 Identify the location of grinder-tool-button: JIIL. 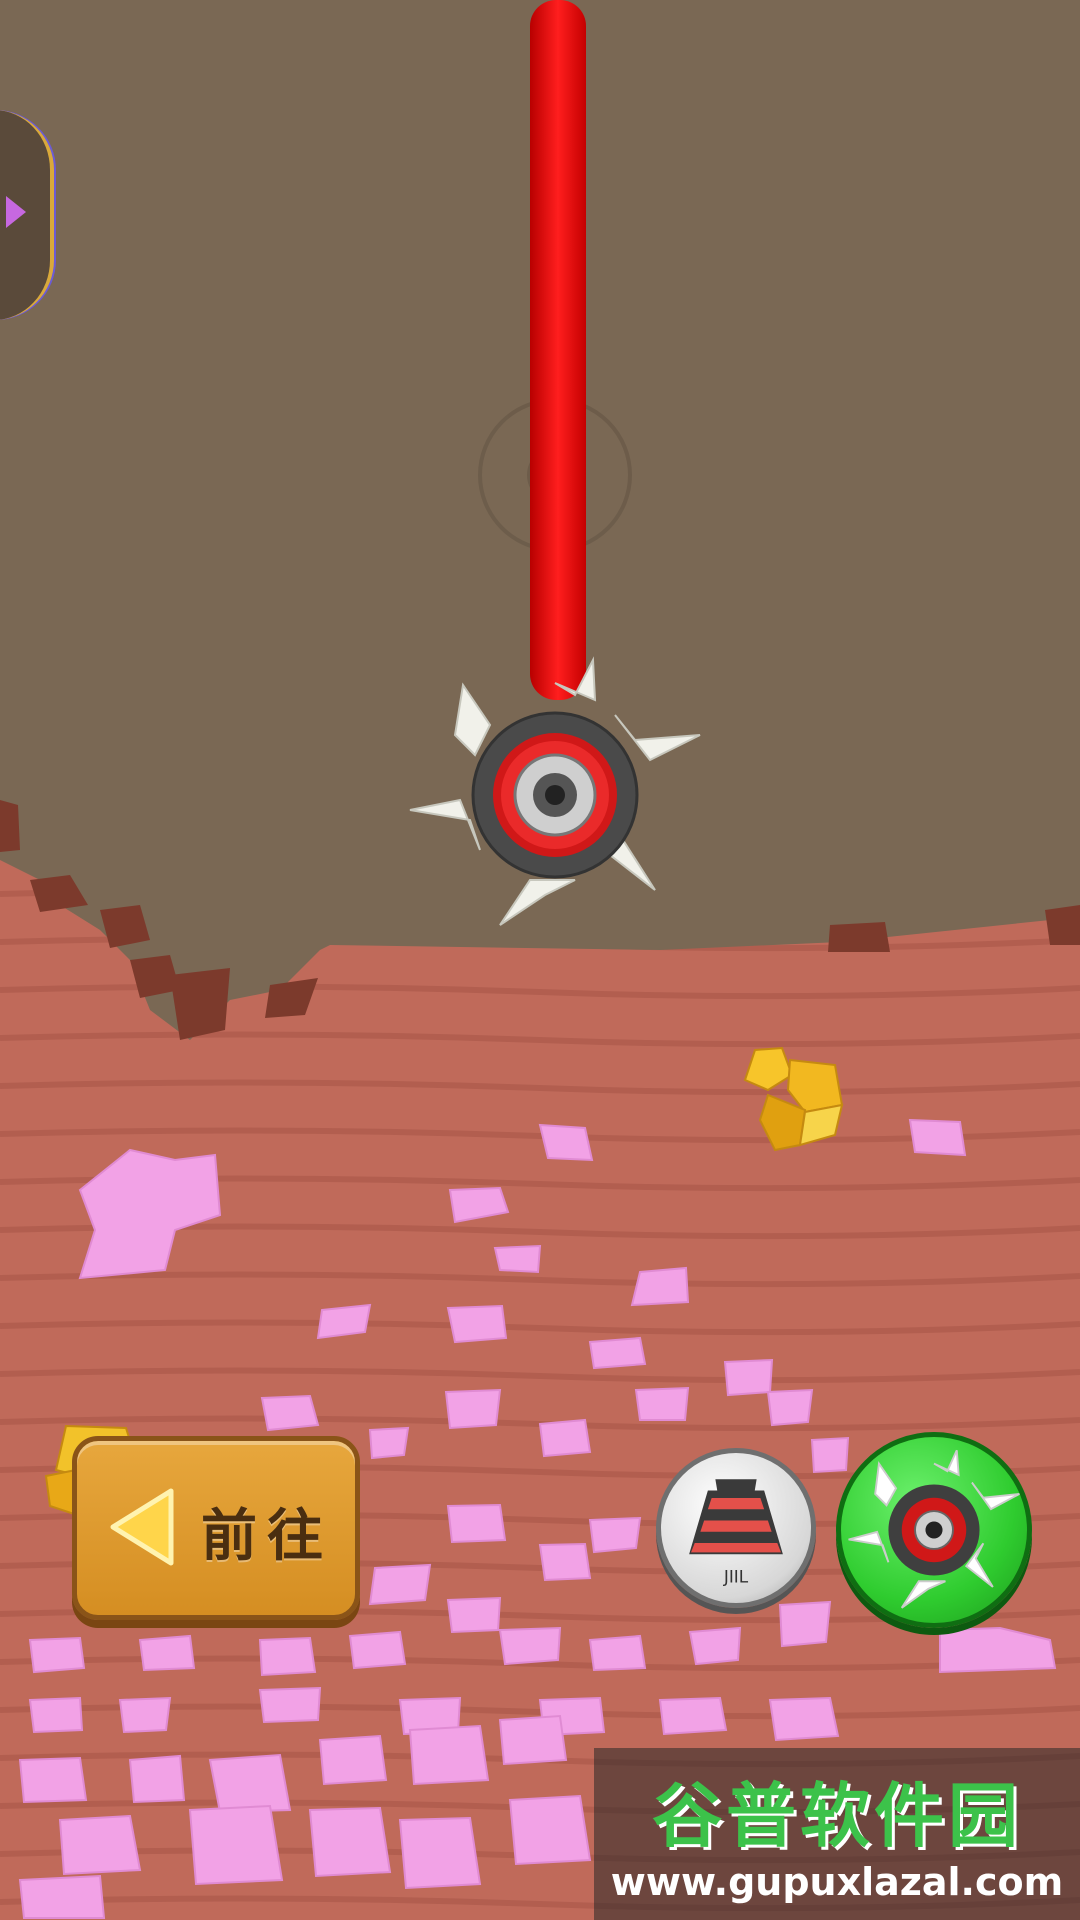
(736, 1528).